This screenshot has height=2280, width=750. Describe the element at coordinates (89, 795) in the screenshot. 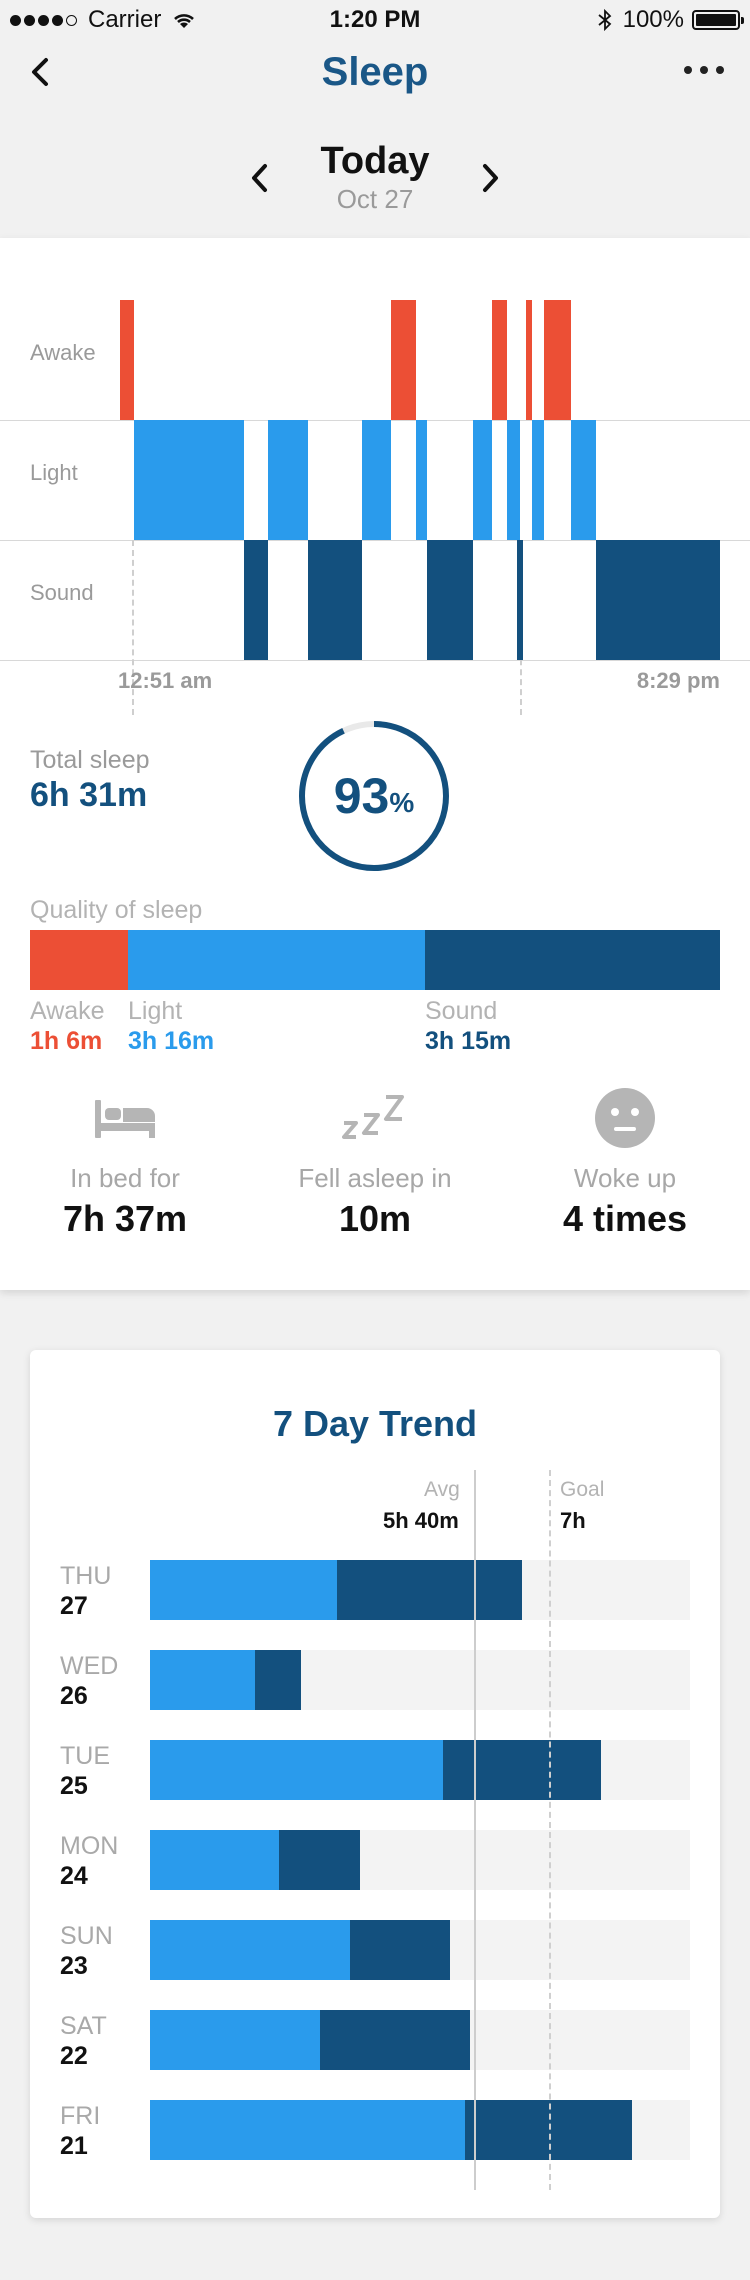

I see `total-sleep-value: 6h 31m` at that location.